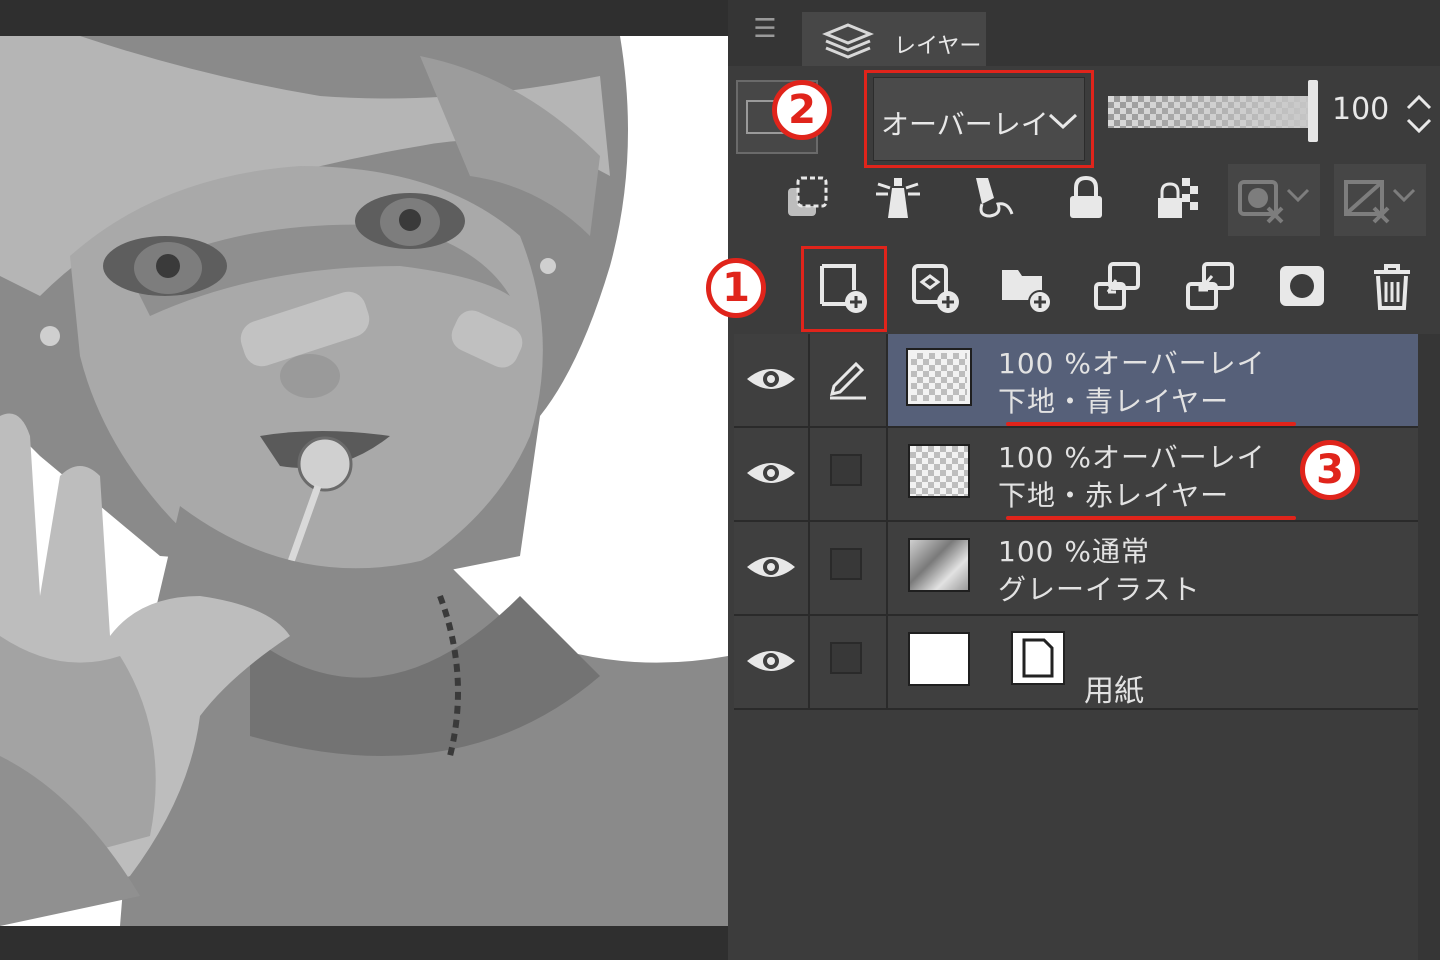 This screenshot has width=1440, height=960. What do you see at coordinates (1360, 109) in the screenshot?
I see `opacity-value: 100` at bounding box center [1360, 109].